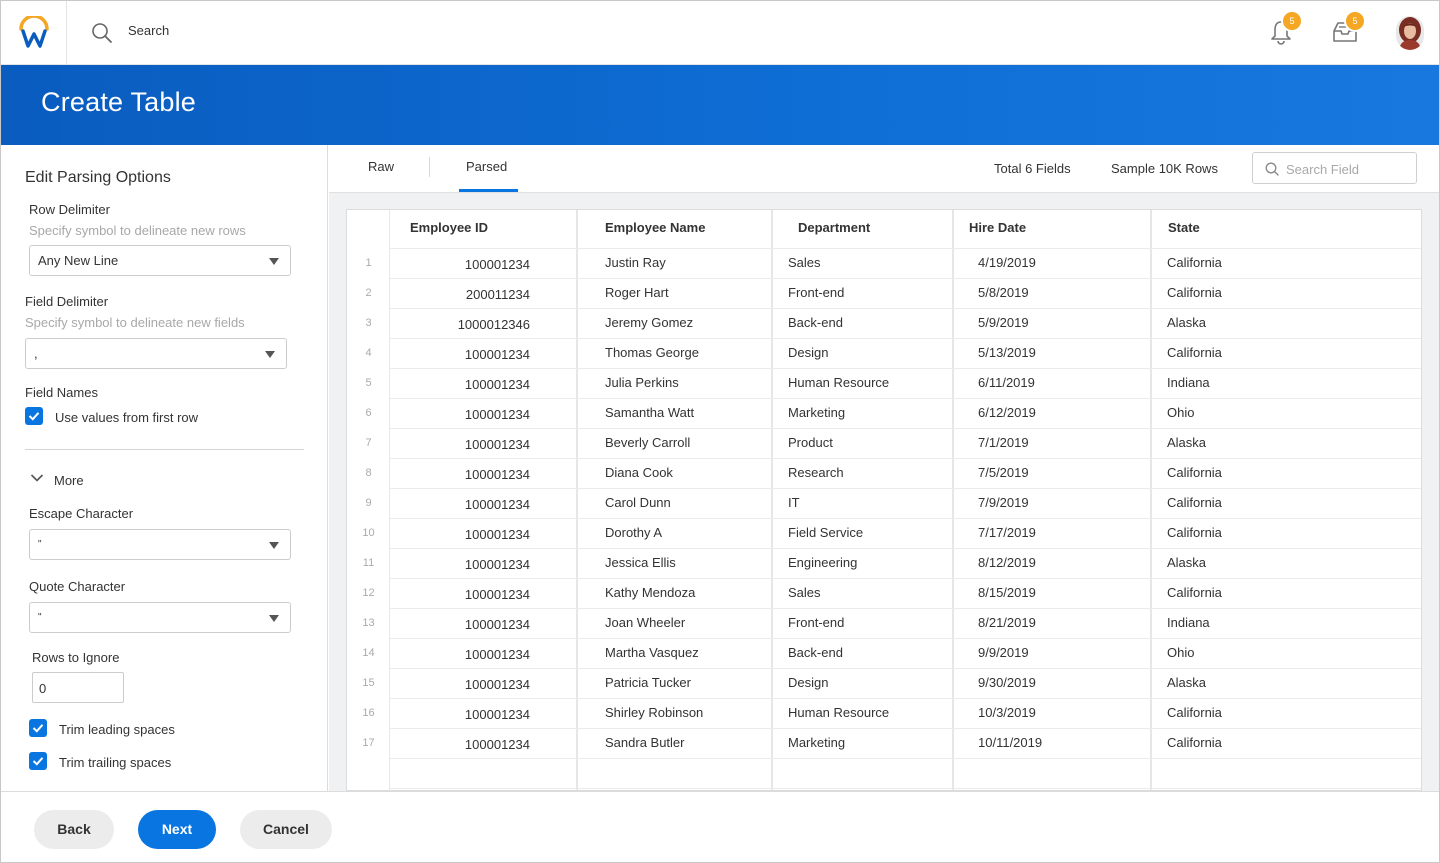 The image size is (1440, 863). I want to click on cell-department: Human Resource, so click(839, 382).